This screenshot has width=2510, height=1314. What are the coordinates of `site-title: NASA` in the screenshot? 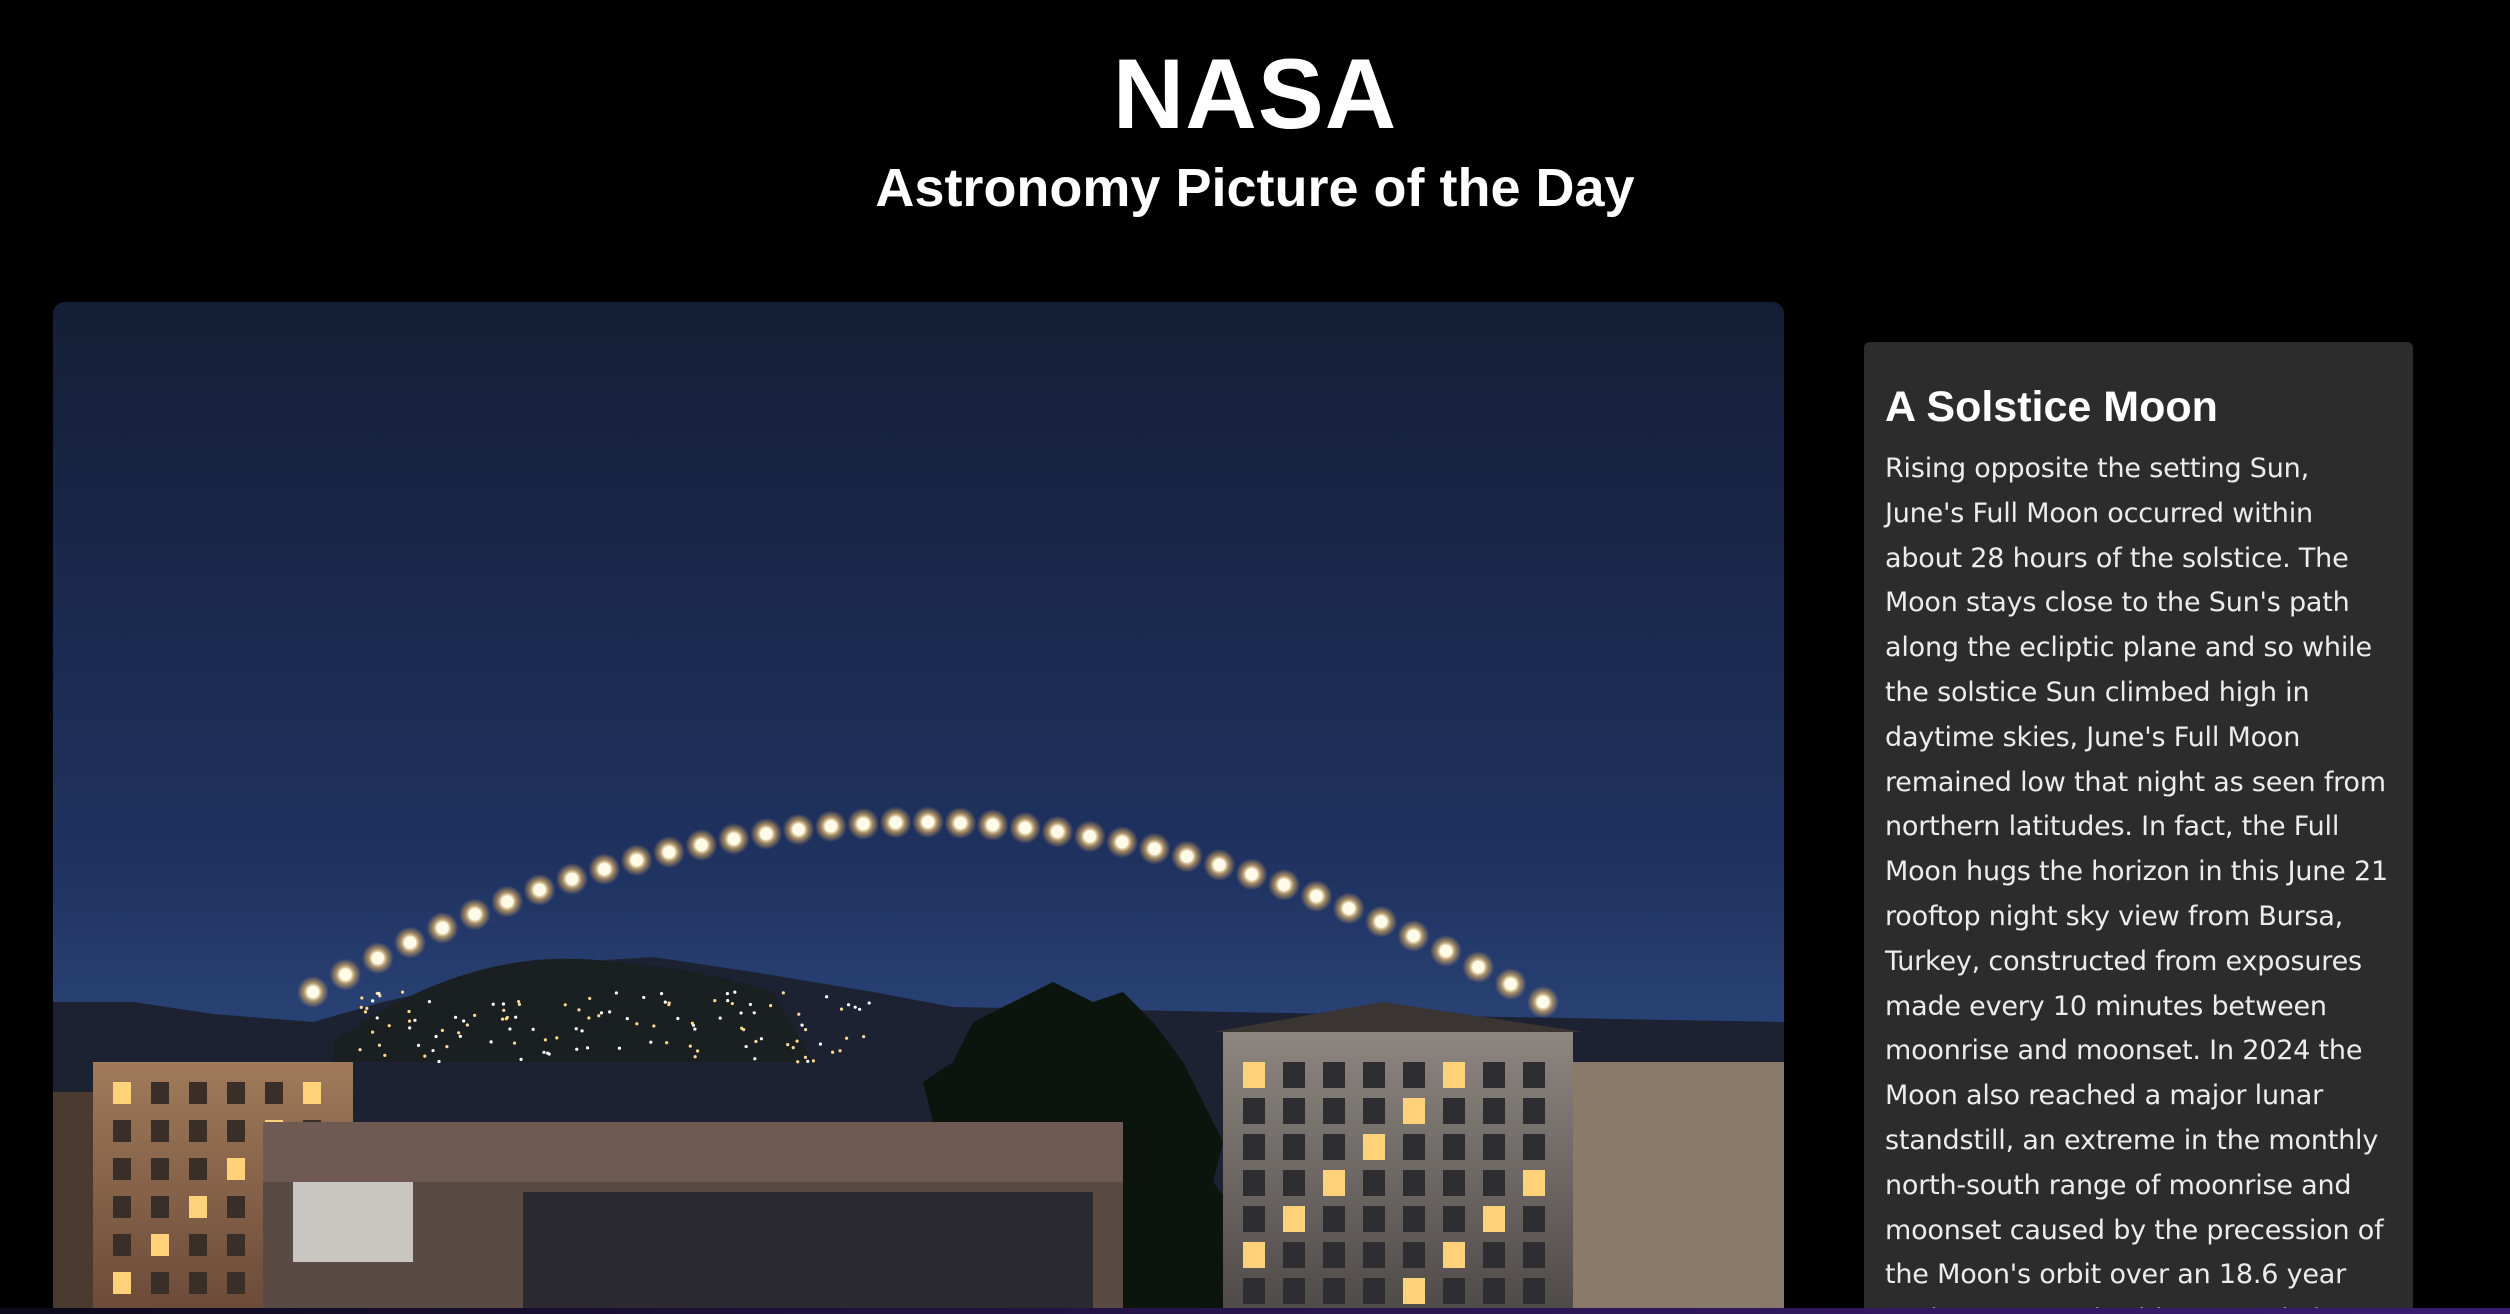 It's located at (1255, 93).